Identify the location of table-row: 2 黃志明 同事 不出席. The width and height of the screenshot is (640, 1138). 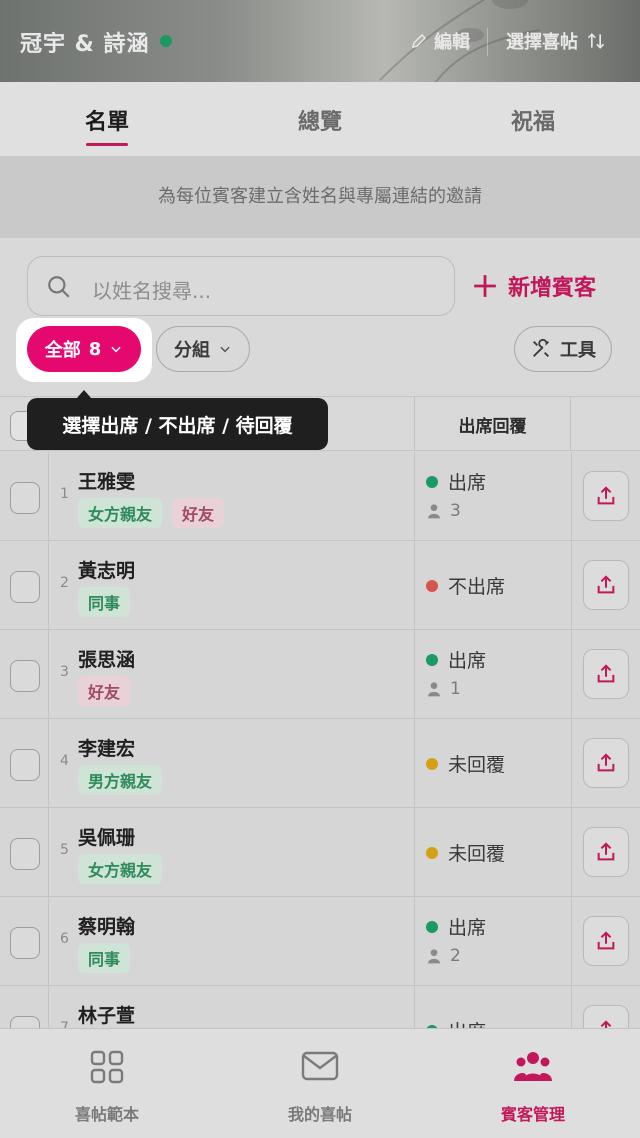
(320, 585).